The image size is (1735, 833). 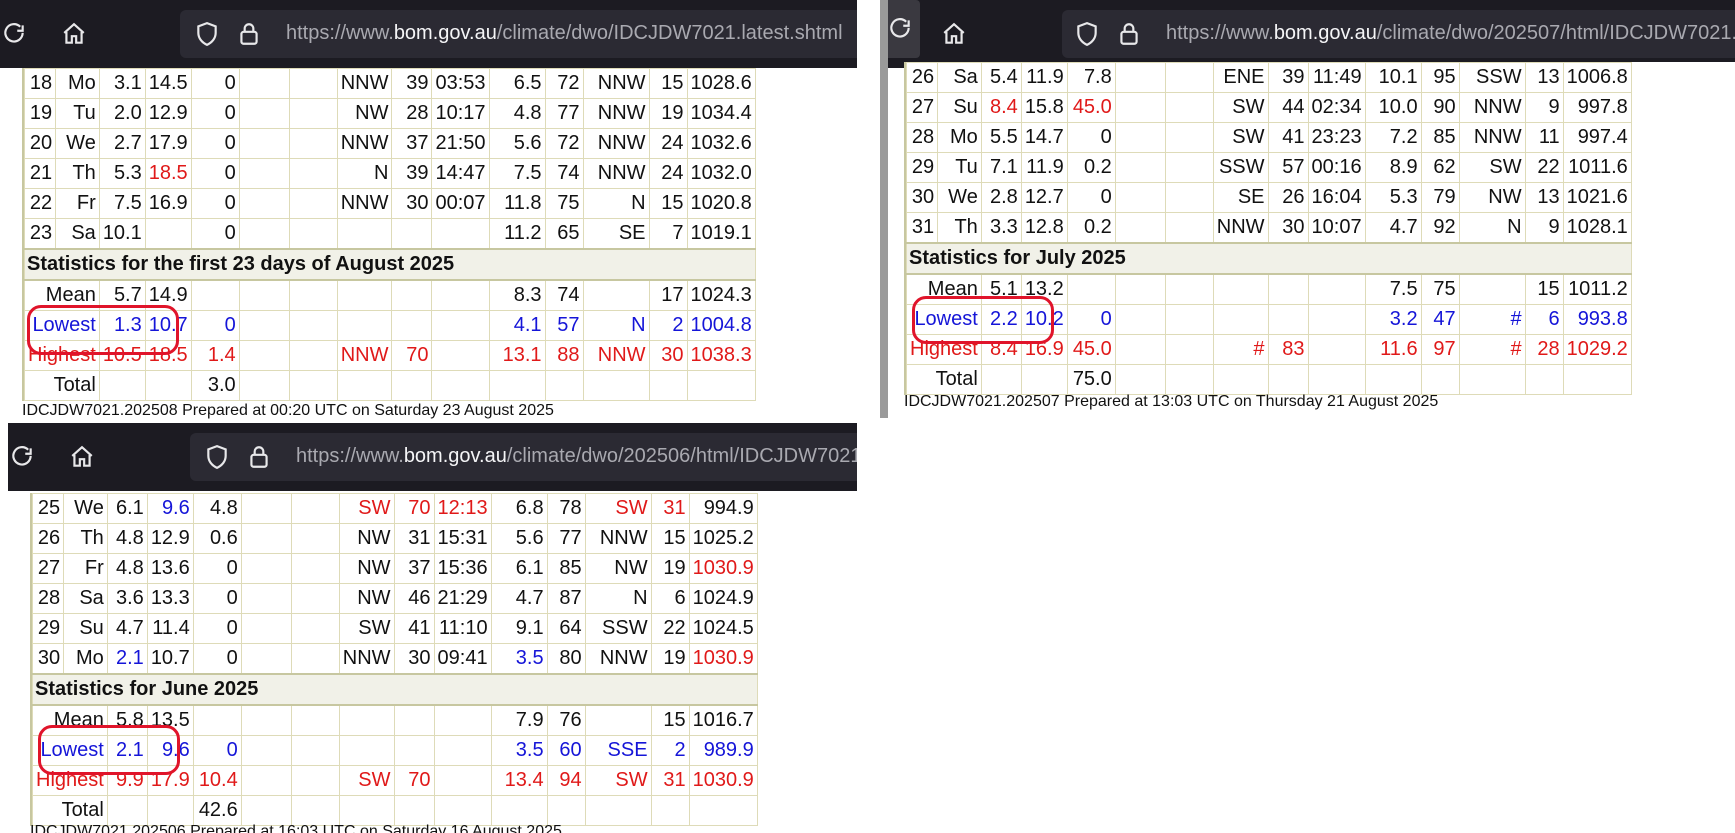 I want to click on table-cell: 31, so click(x=922, y=228).